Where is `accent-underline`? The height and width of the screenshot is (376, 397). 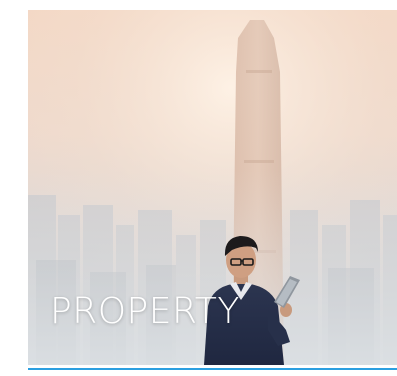
accent-underline is located at coordinates (212, 369).